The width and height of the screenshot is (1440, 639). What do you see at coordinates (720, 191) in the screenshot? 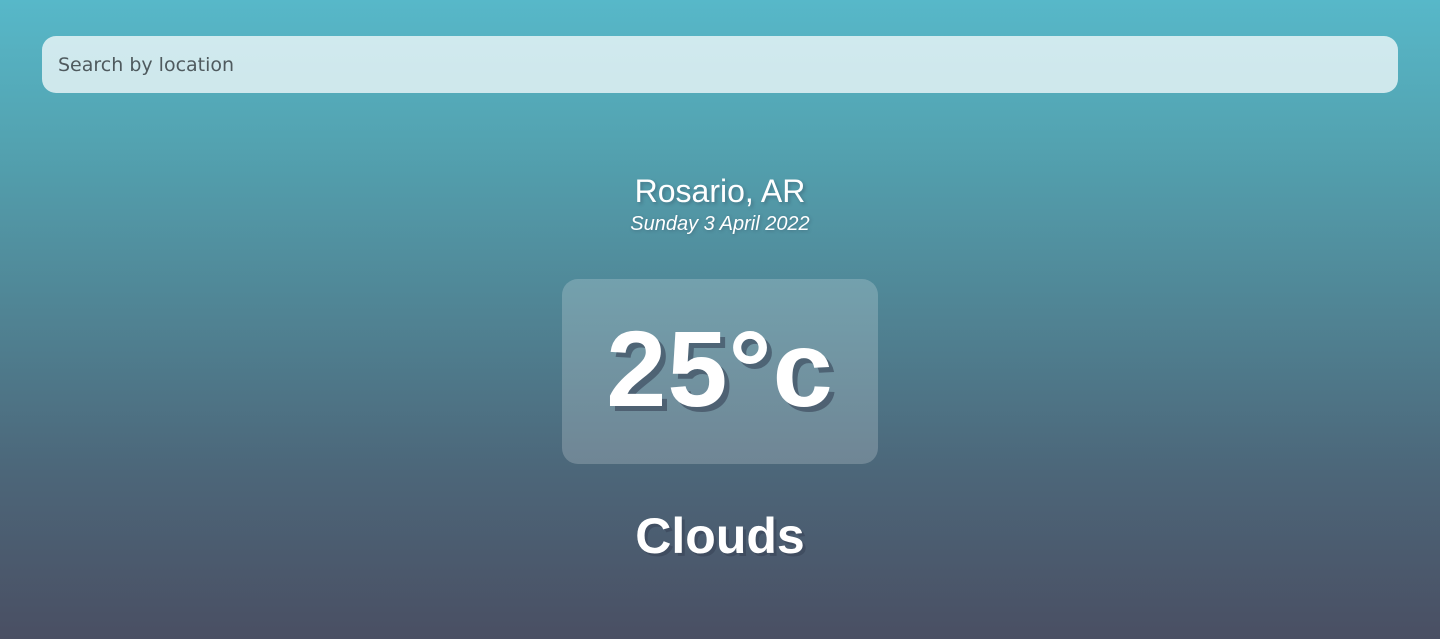
I see `location-name: Rosario, AR` at bounding box center [720, 191].